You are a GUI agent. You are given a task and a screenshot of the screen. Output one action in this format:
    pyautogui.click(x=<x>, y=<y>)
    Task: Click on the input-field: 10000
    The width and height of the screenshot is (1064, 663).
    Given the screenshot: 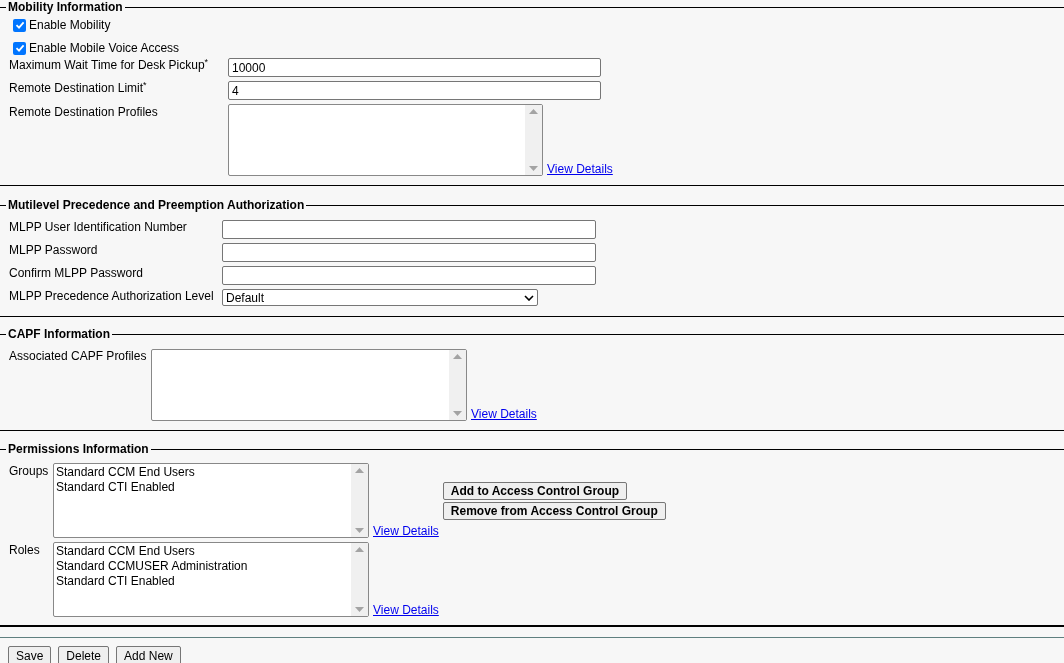 What is the action you would take?
    pyautogui.click(x=414, y=67)
    